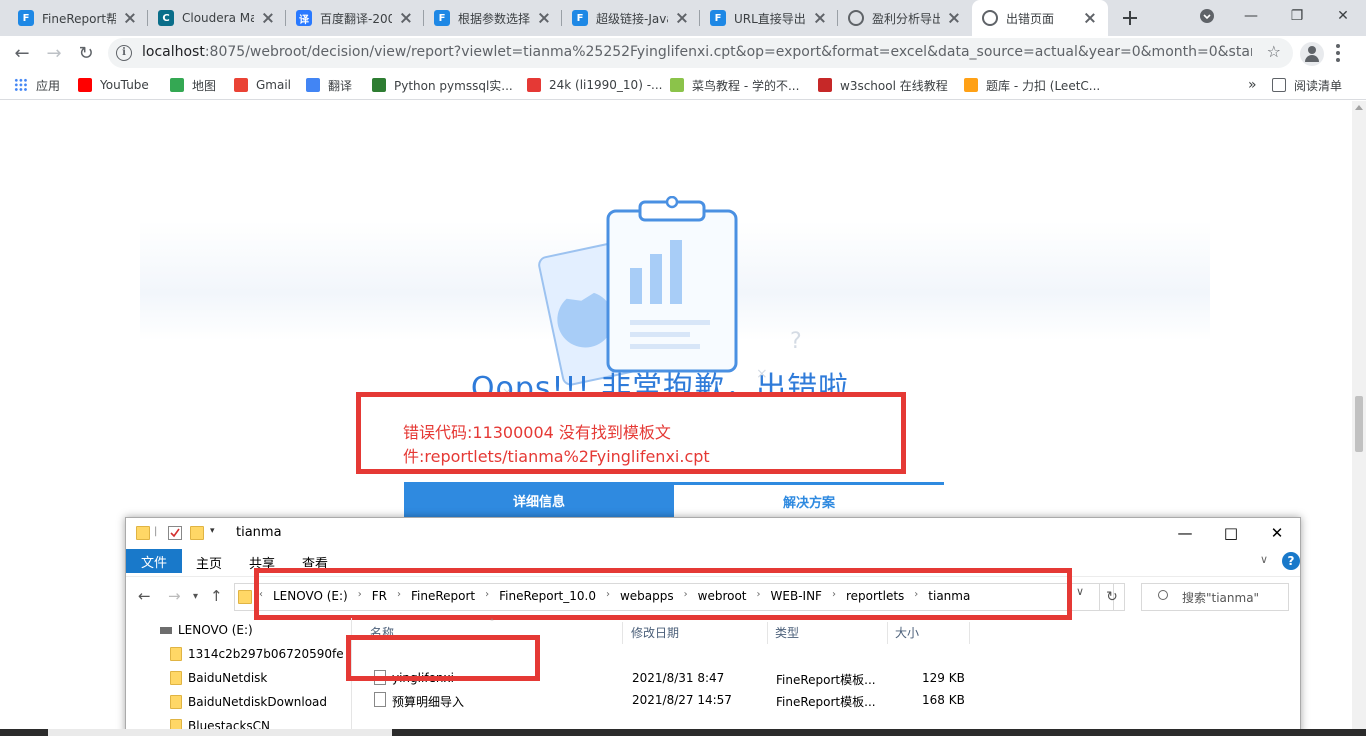 The height and width of the screenshot is (736, 1366). Describe the element at coordinates (1297, 16) in the screenshot. I see `restore-button: ❐` at that location.